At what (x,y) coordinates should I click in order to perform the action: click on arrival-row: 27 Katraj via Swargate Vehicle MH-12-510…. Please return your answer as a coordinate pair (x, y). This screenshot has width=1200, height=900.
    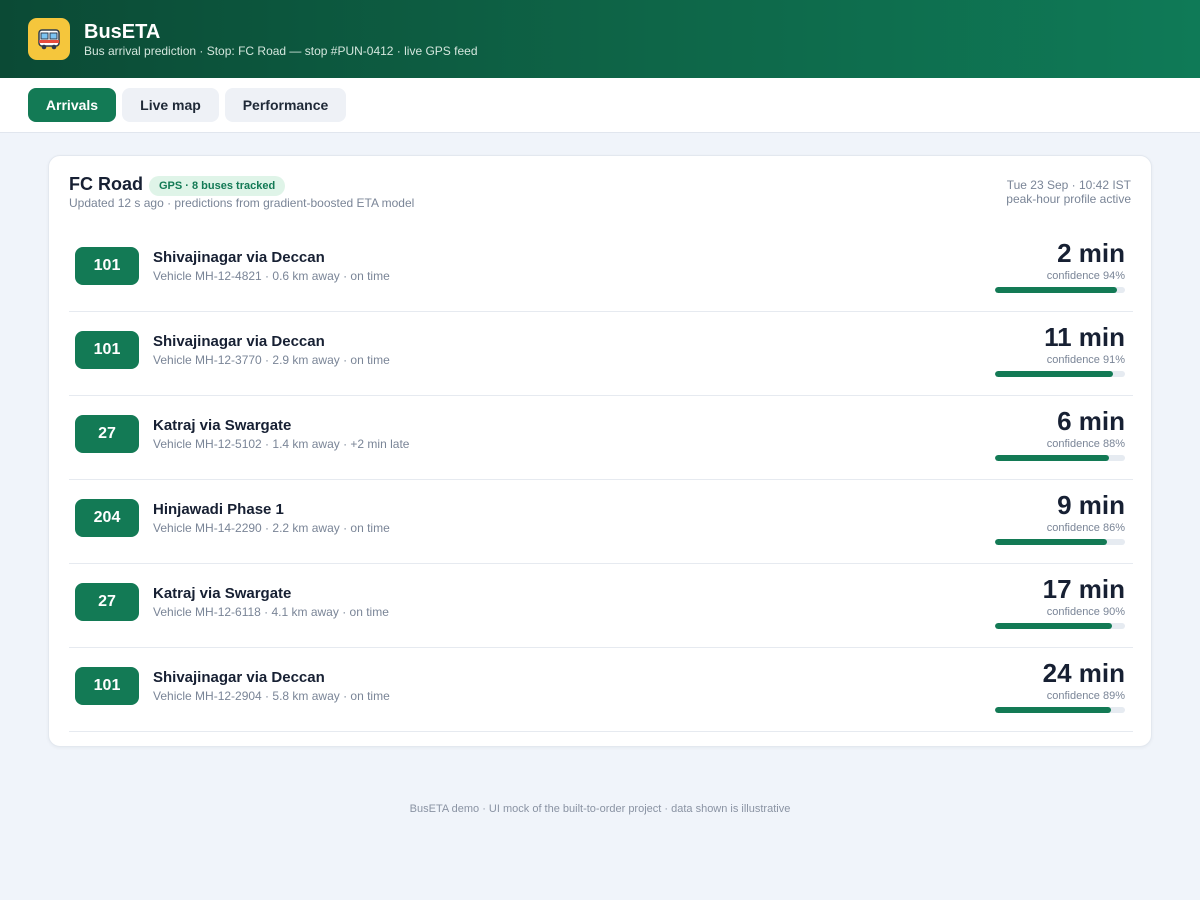
    Looking at the image, I should click on (601, 438).